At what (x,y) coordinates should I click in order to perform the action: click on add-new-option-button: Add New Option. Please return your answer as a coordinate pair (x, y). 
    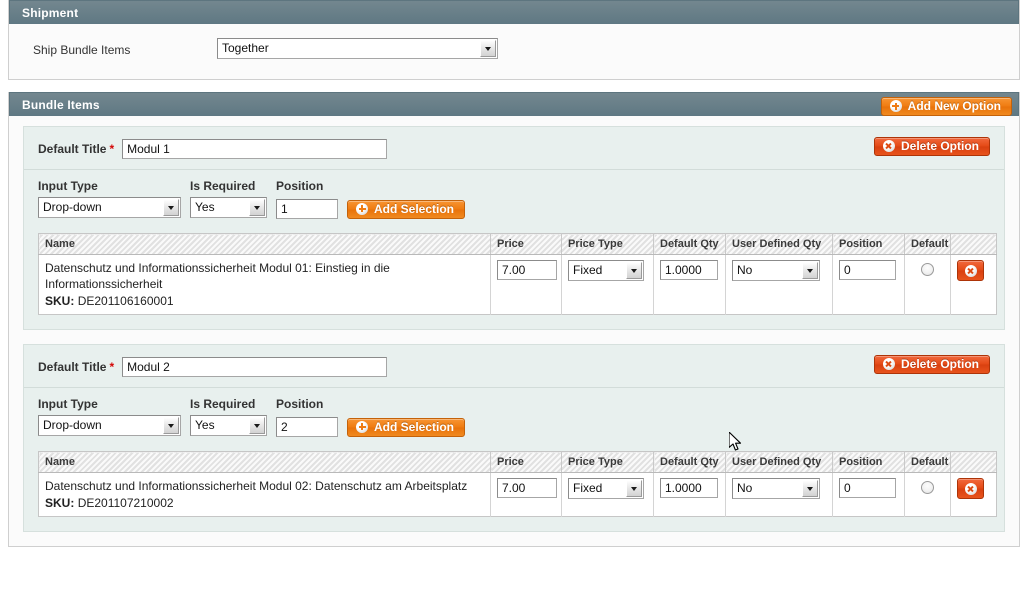
    Looking at the image, I should click on (946, 106).